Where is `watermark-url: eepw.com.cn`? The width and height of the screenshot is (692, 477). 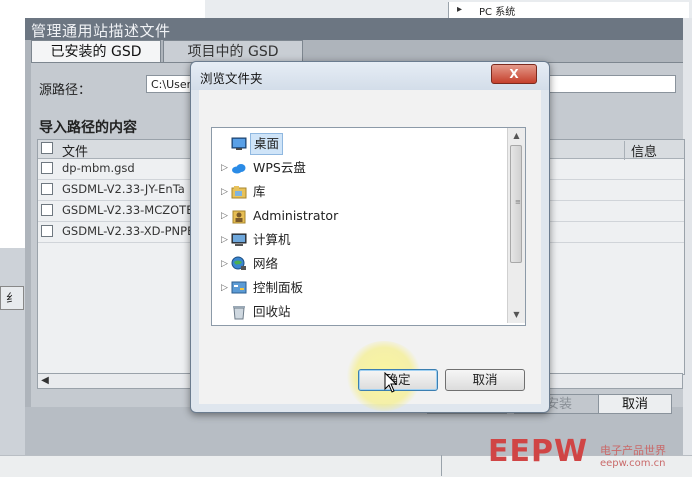
watermark-url: eepw.com.cn is located at coordinates (633, 463).